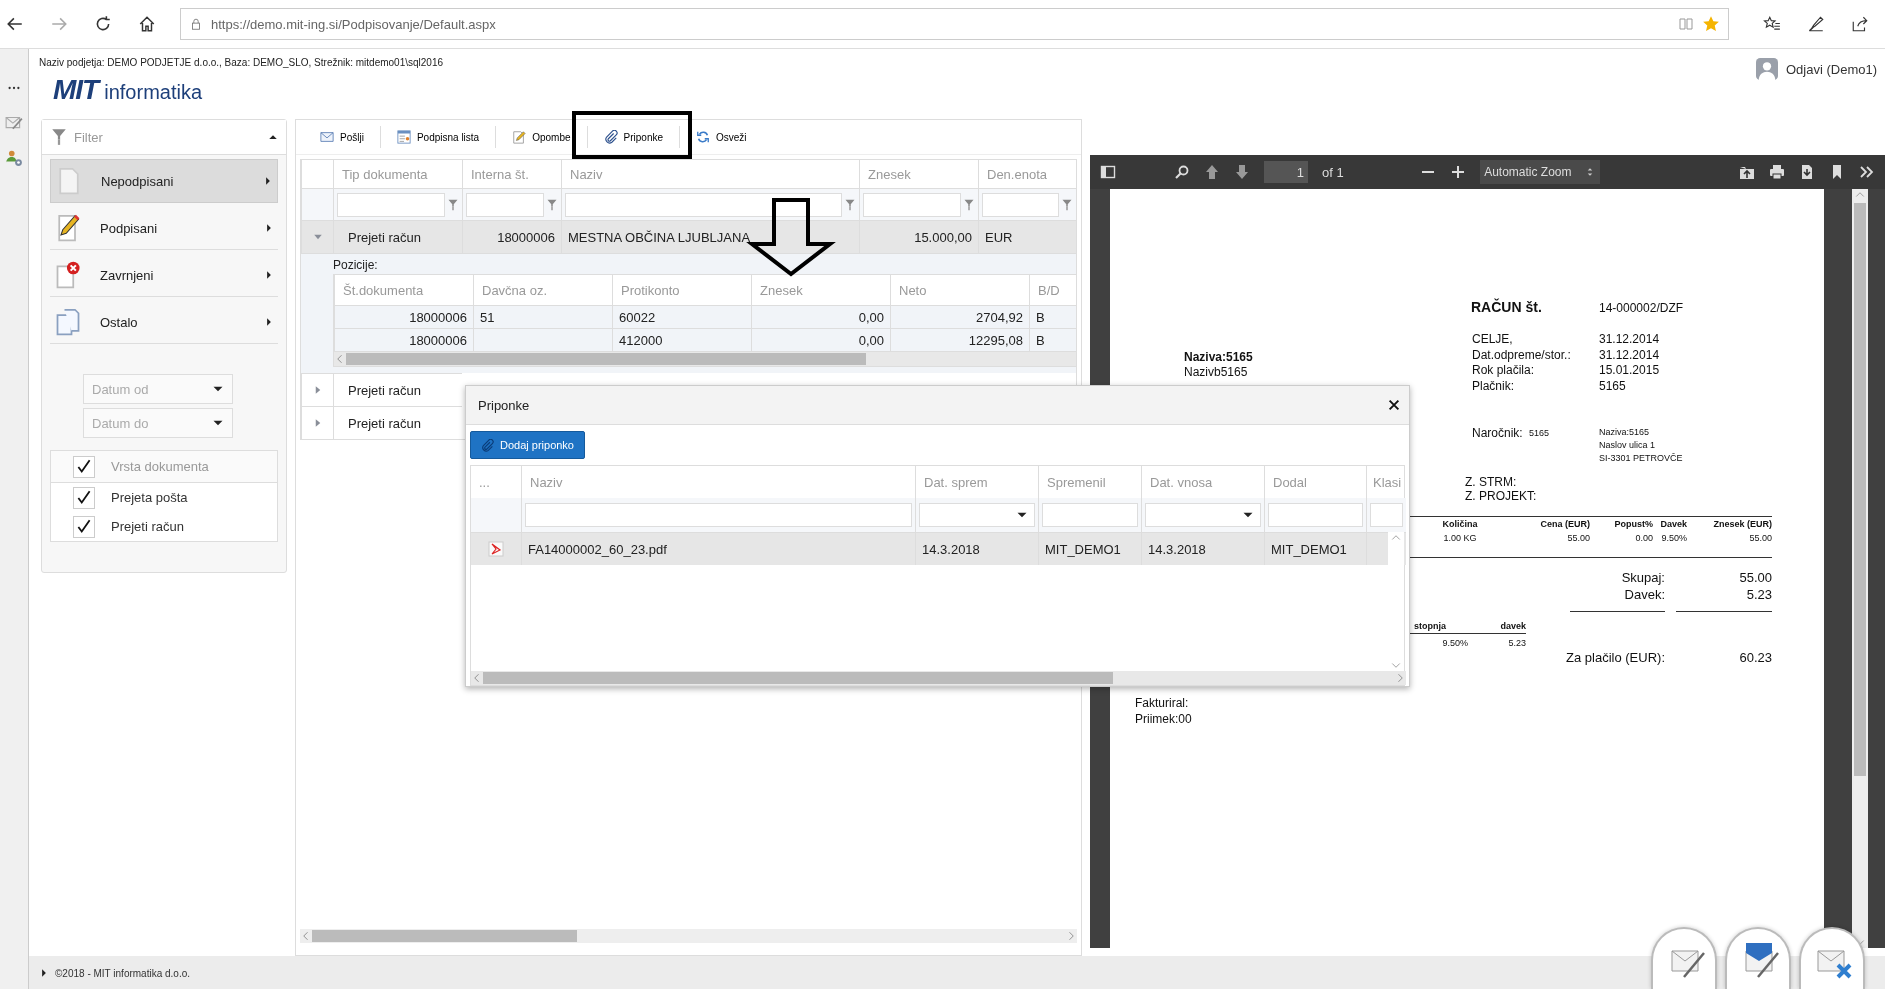  What do you see at coordinates (1615, 657) in the screenshot?
I see `payable-label: Za plačilo (EUR):` at bounding box center [1615, 657].